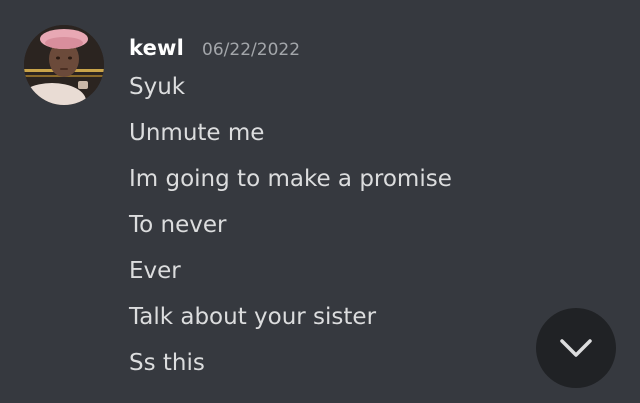 The image size is (640, 403). Describe the element at coordinates (178, 225) in the screenshot. I see `message-line: To never` at that location.